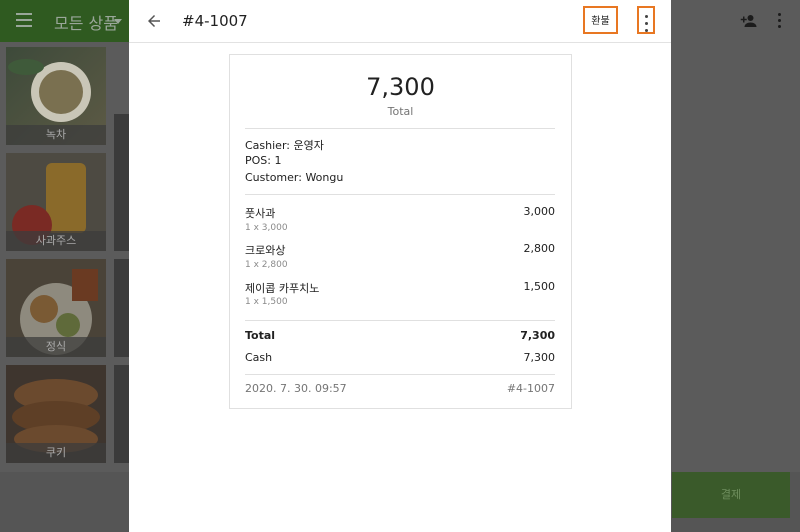  Describe the element at coordinates (539, 248) in the screenshot. I see `line-item-price: 2,800` at that location.